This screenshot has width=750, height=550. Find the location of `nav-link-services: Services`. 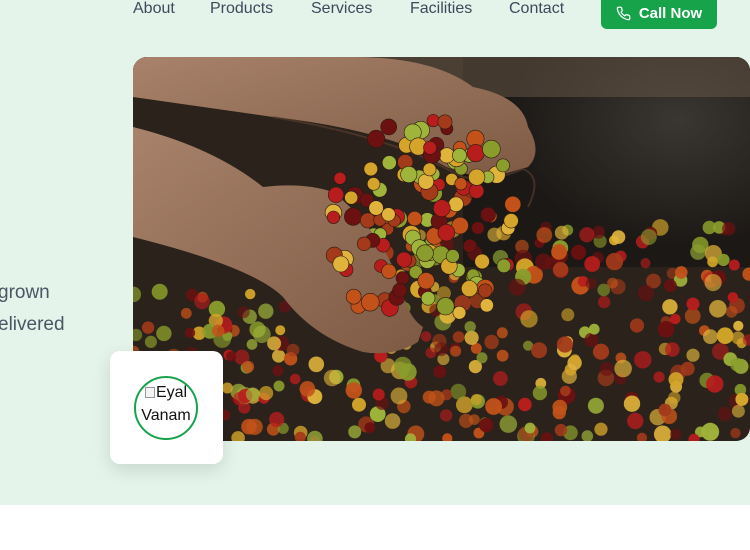

nav-link-services: Services is located at coordinates (341, 9).